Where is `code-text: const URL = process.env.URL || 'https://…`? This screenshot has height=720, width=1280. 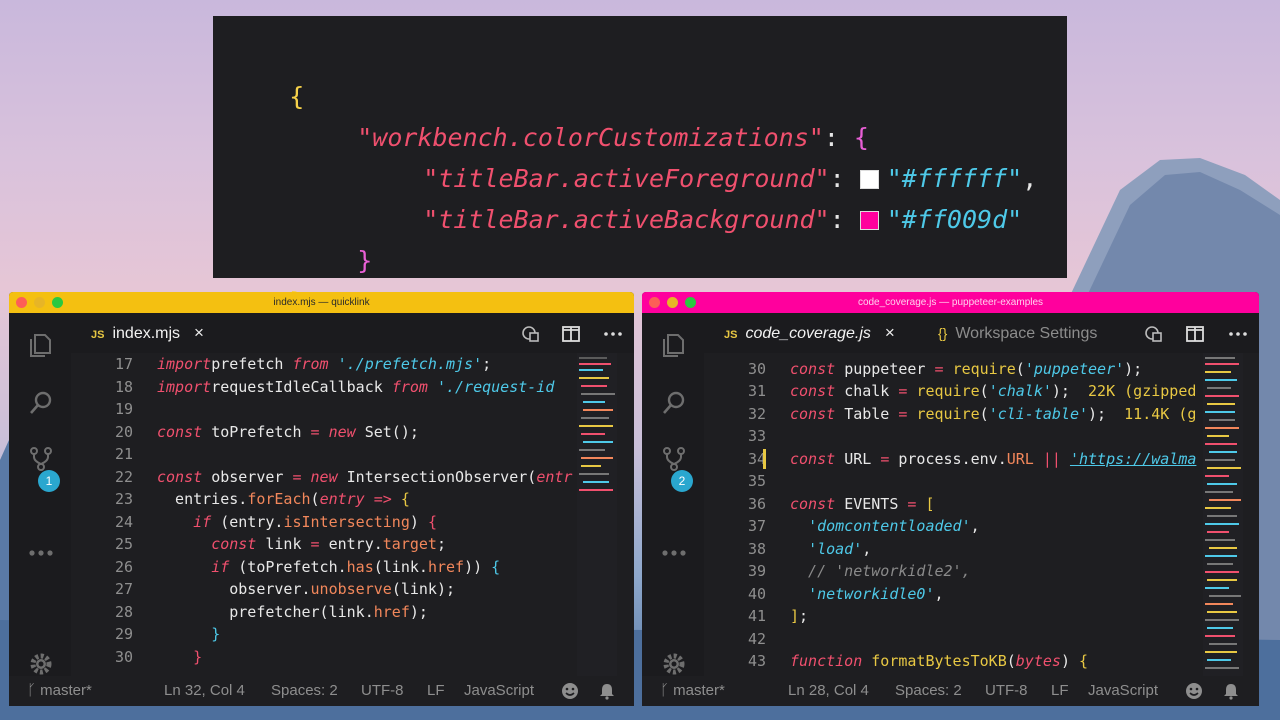 code-text: const URL = process.env.URL || 'https://… is located at coordinates (993, 458).